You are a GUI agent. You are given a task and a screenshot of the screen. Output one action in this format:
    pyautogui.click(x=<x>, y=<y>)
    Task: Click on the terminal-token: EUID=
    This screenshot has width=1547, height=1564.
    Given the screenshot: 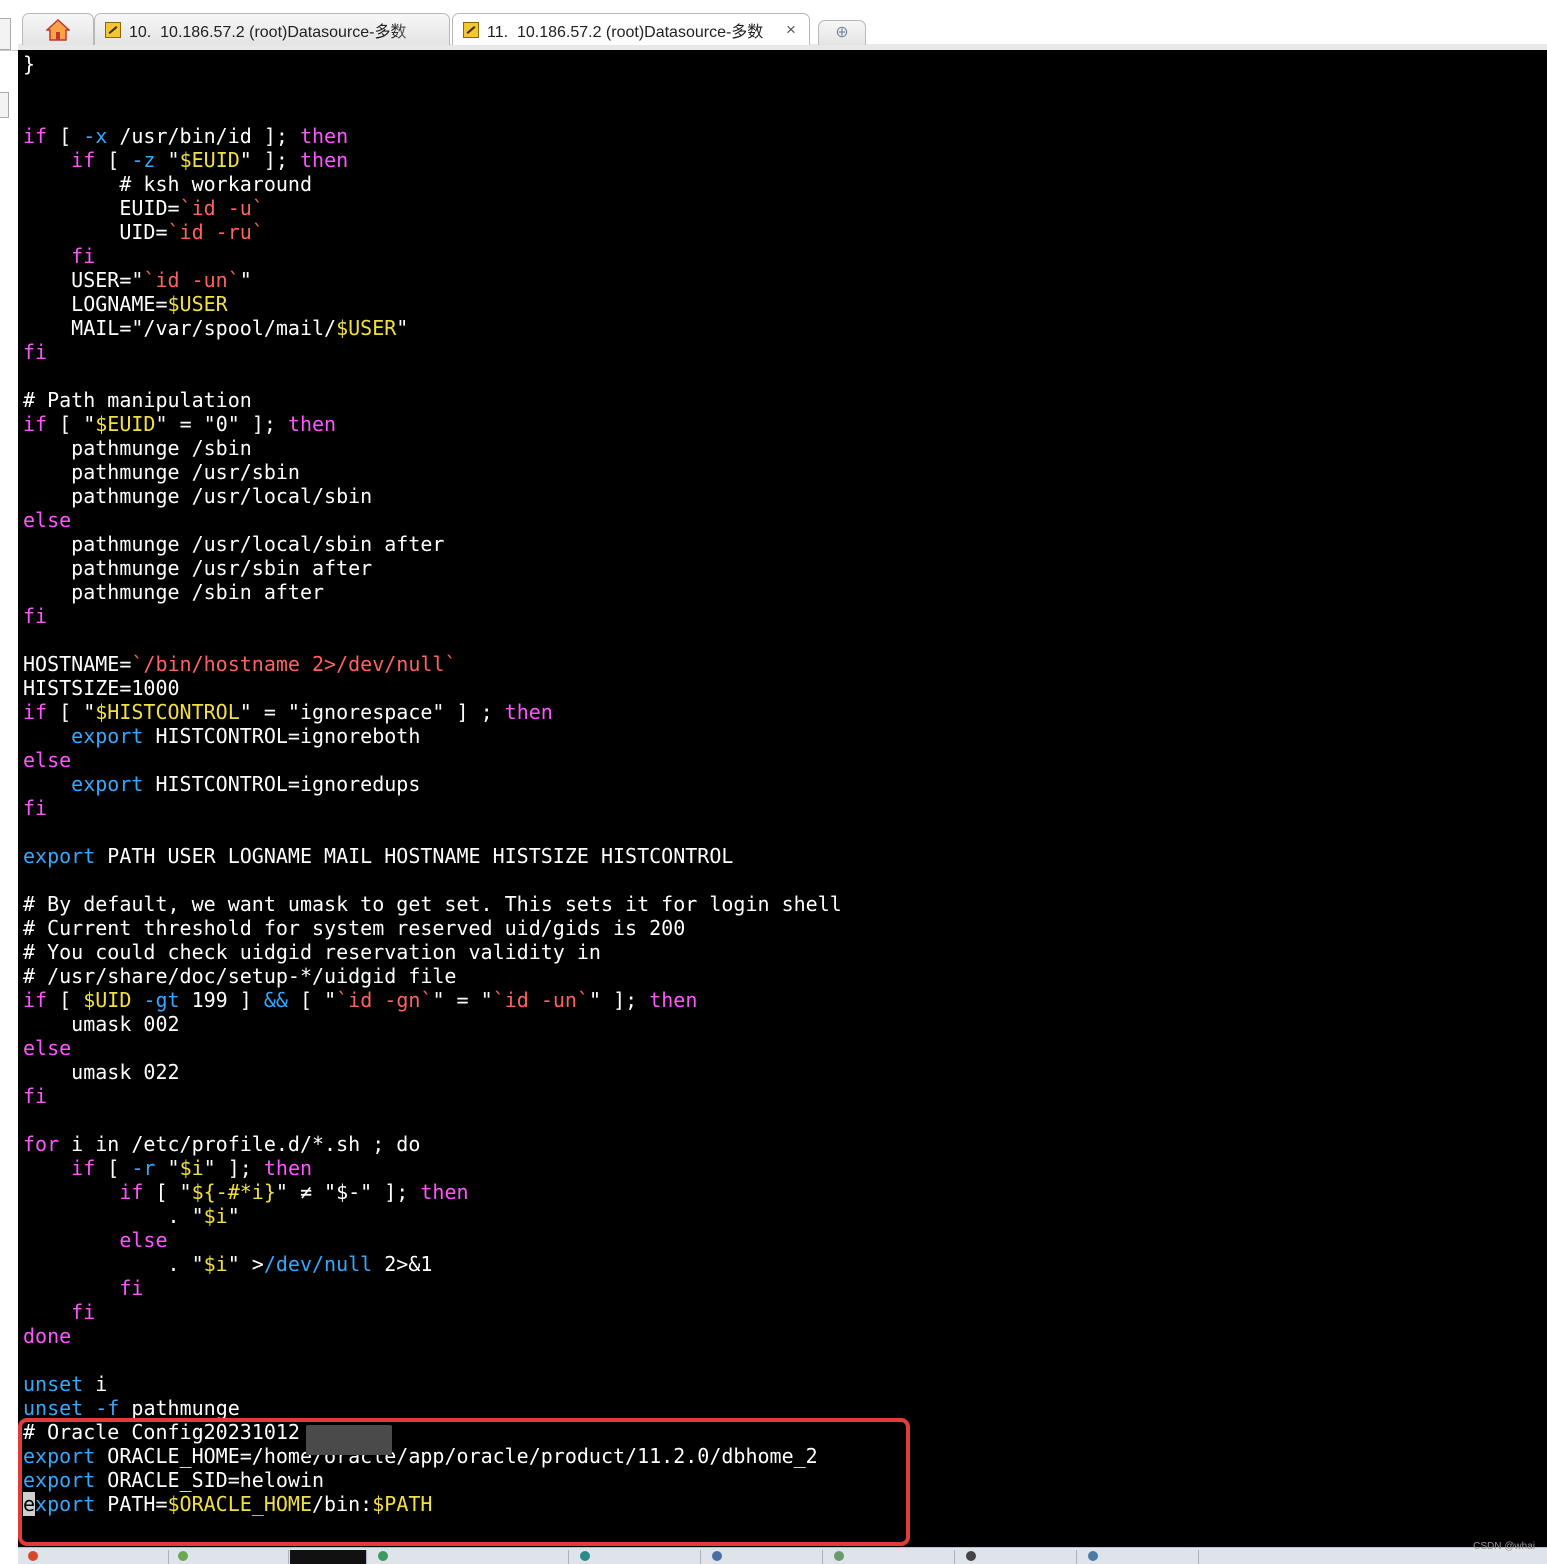 What is the action you would take?
    pyautogui.click(x=101, y=208)
    